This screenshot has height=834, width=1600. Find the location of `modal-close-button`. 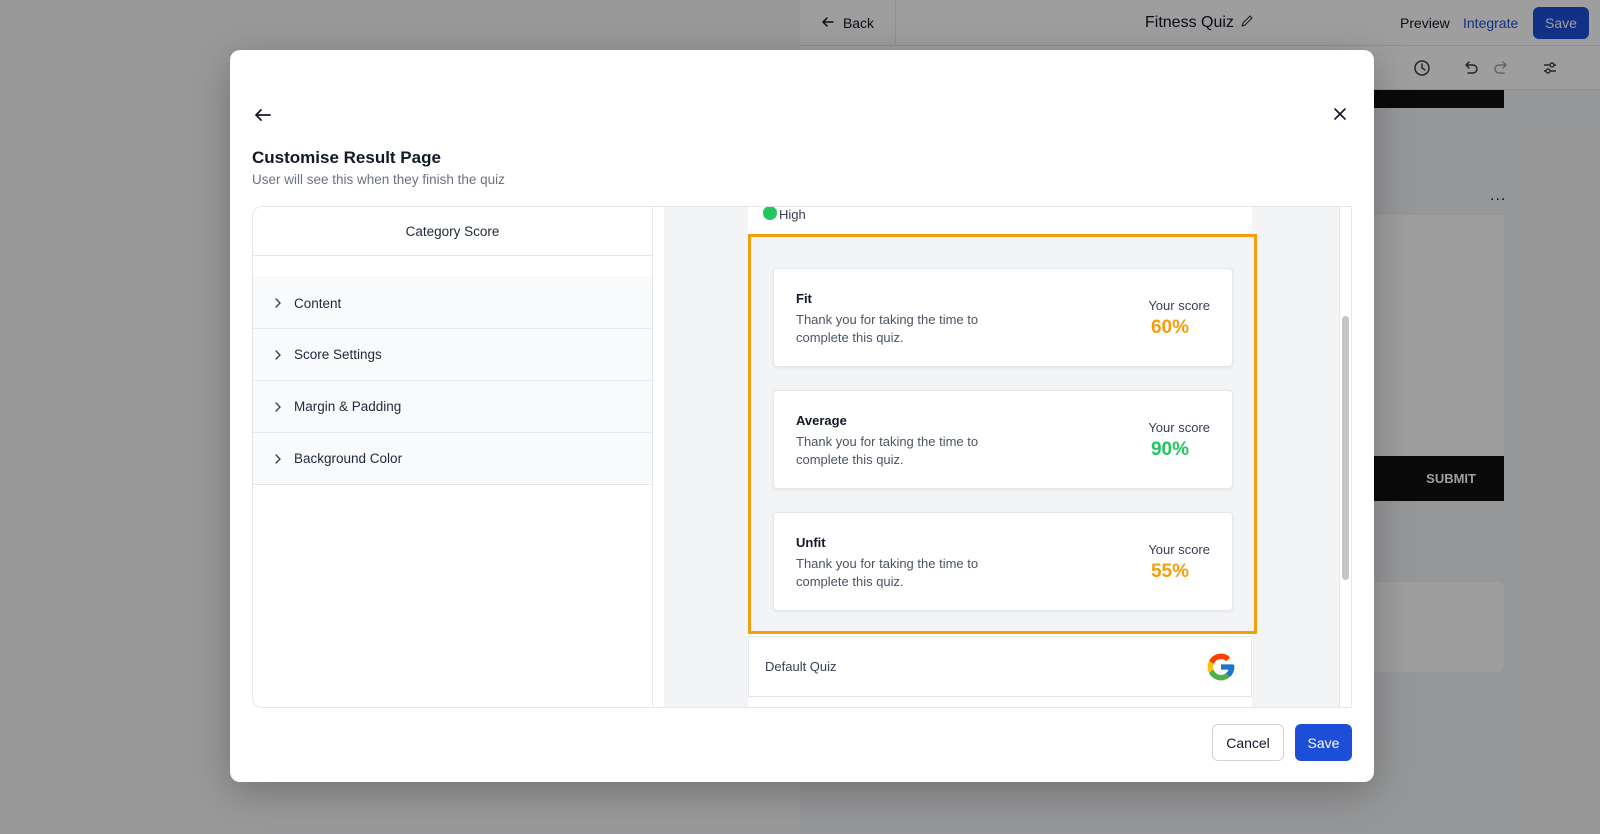

modal-close-button is located at coordinates (1340, 116).